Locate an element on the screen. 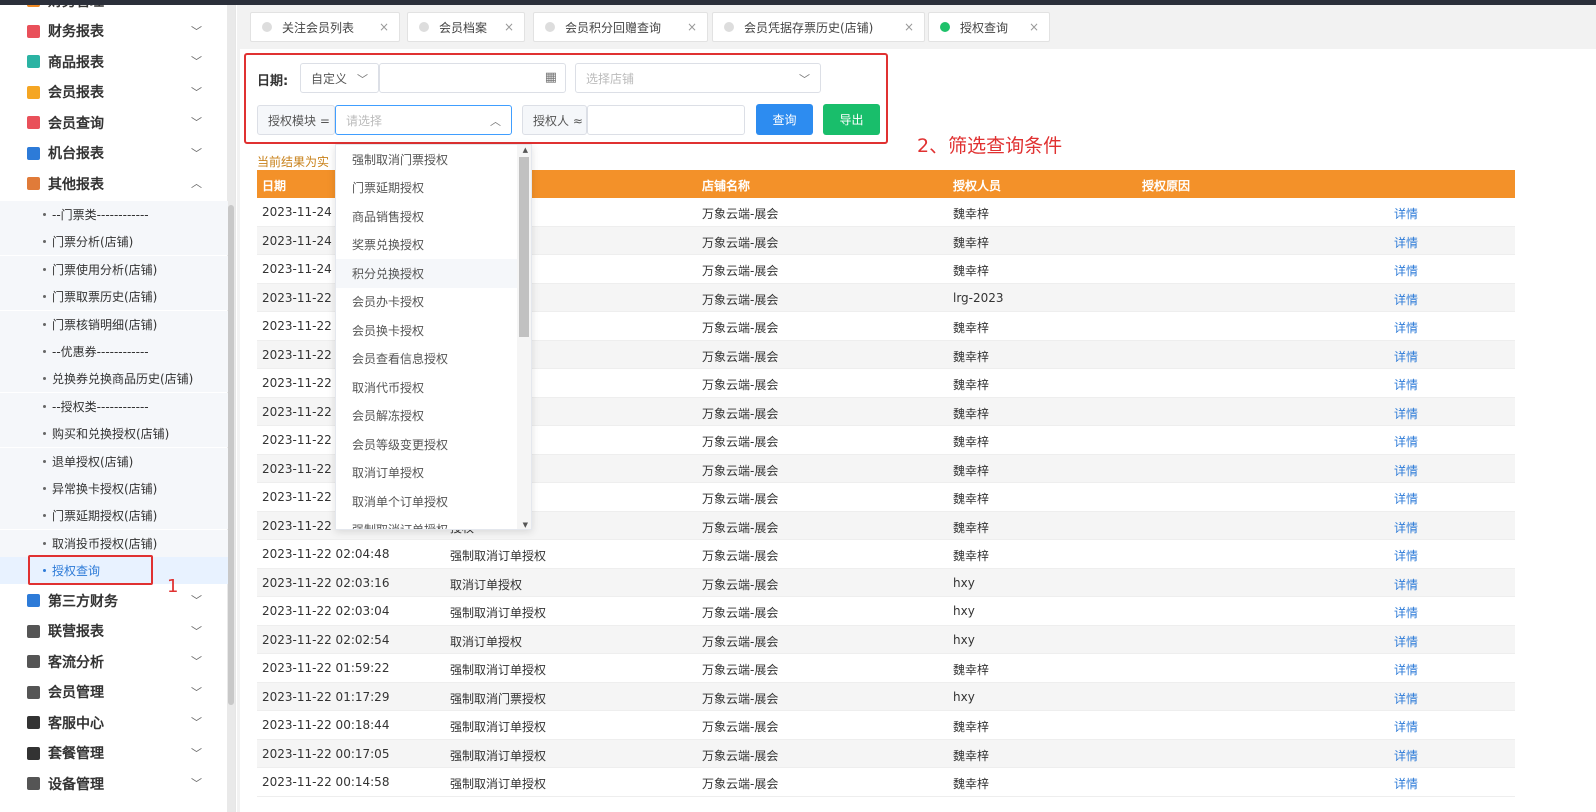 The height and width of the screenshot is (812, 1596). sidebar-item-main_items-2: 商品报表 ﹀ is located at coordinates (114, 61).